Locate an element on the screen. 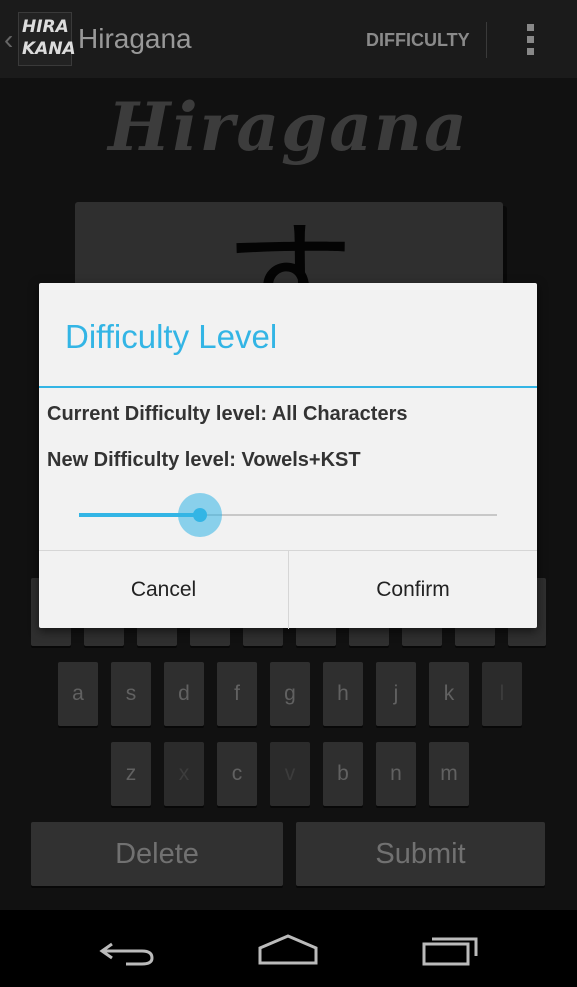 The height and width of the screenshot is (987, 577). dialog-title-divider is located at coordinates (288, 387).